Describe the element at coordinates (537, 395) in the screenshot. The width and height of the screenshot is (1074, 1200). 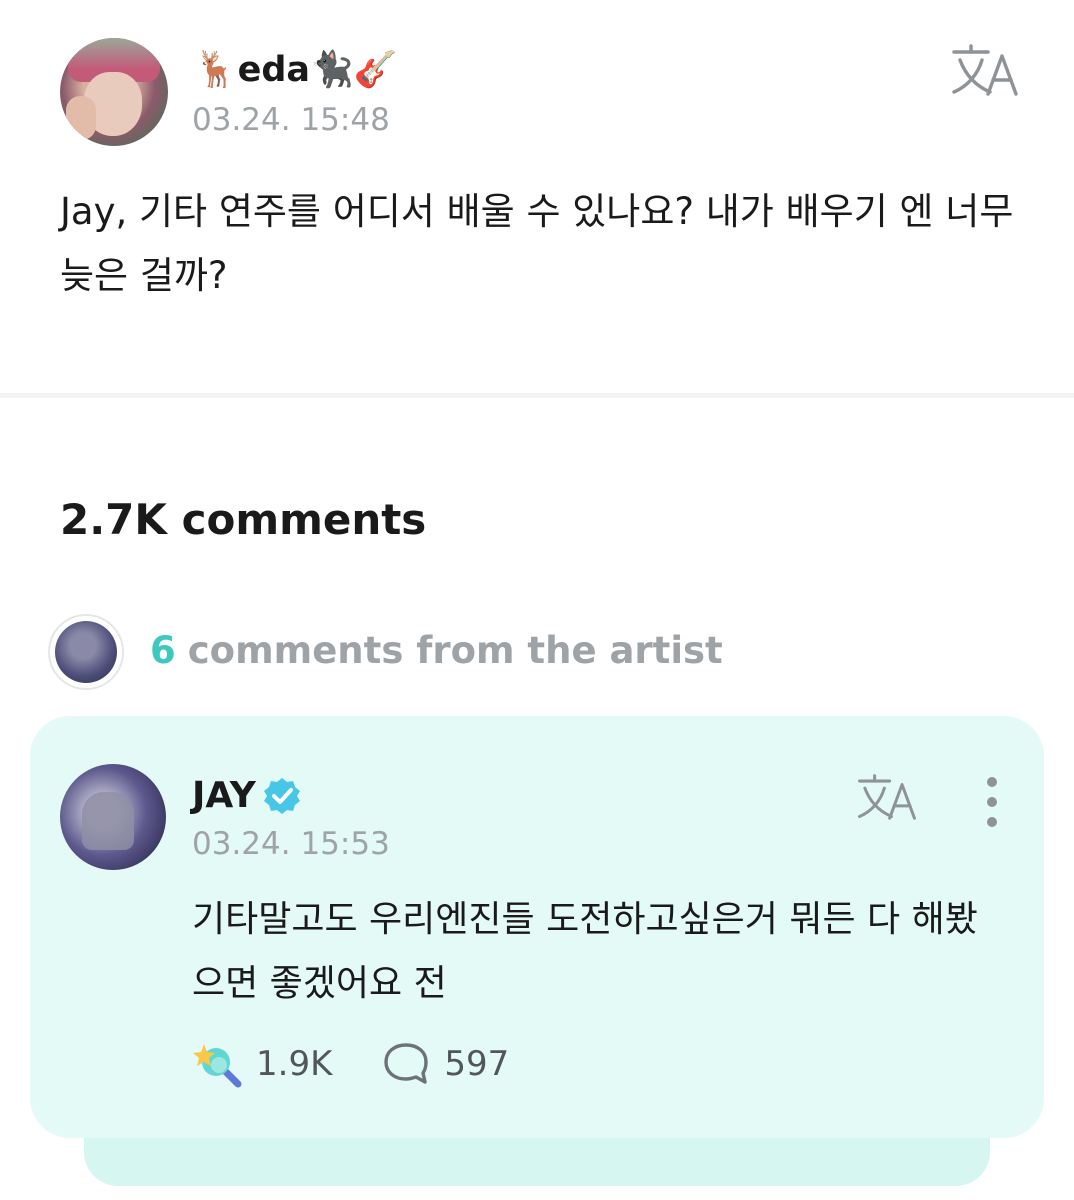
I see `section-divider` at that location.